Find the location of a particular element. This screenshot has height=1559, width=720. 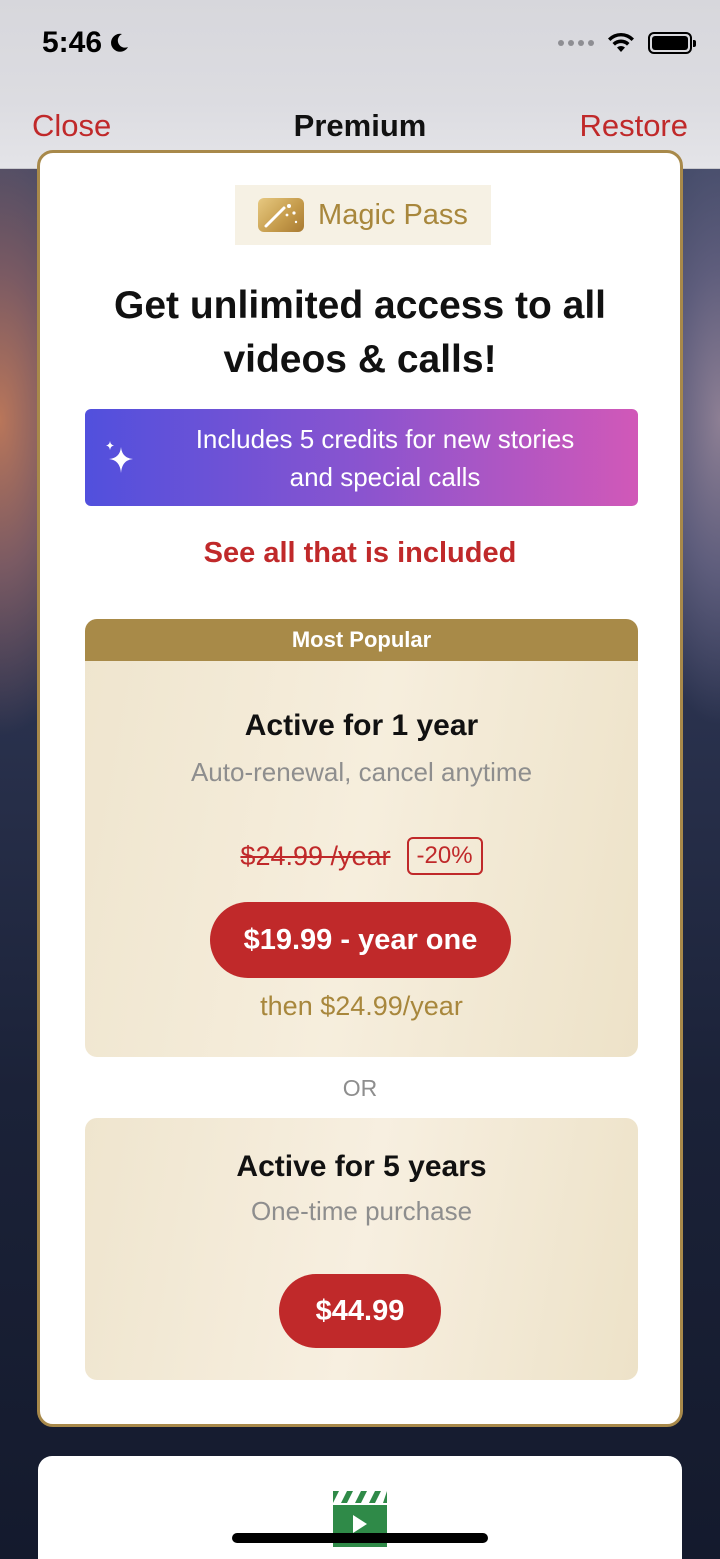

discount-badge: -20% is located at coordinates (444, 856).